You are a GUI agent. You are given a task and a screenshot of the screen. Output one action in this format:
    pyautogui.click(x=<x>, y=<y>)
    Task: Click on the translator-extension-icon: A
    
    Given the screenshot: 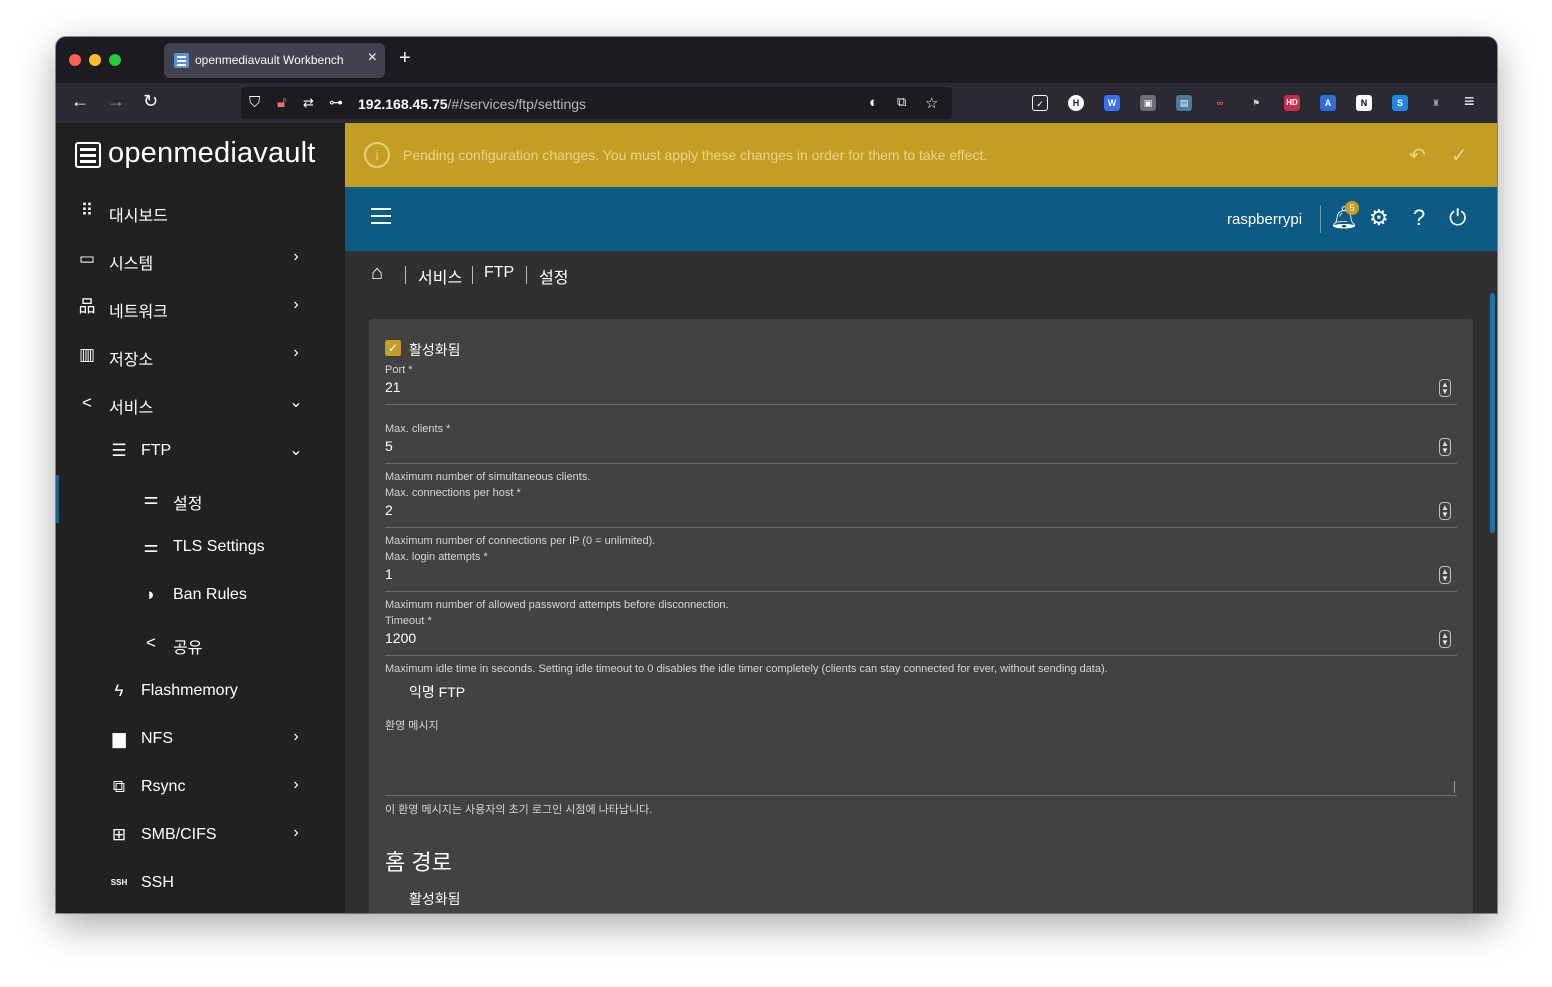 What is the action you would take?
    pyautogui.click(x=1328, y=103)
    